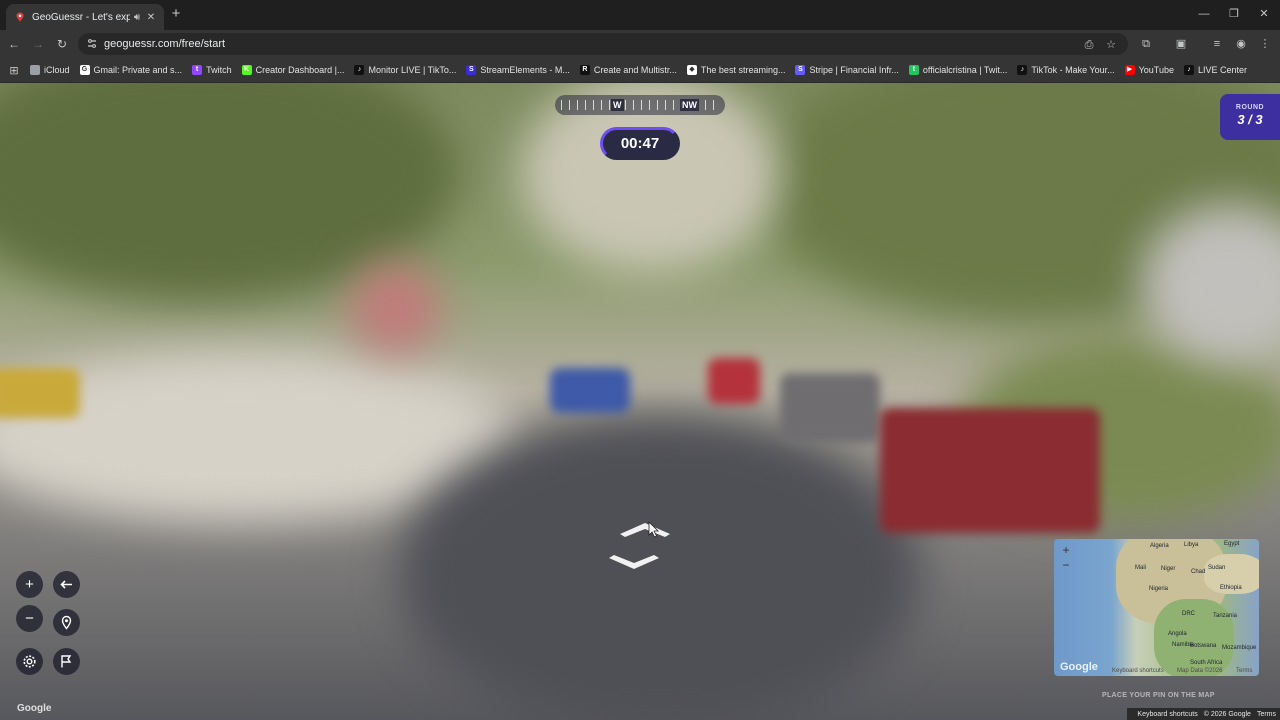  I want to click on menu-kebab-icon: ⋮, so click(1265, 44).